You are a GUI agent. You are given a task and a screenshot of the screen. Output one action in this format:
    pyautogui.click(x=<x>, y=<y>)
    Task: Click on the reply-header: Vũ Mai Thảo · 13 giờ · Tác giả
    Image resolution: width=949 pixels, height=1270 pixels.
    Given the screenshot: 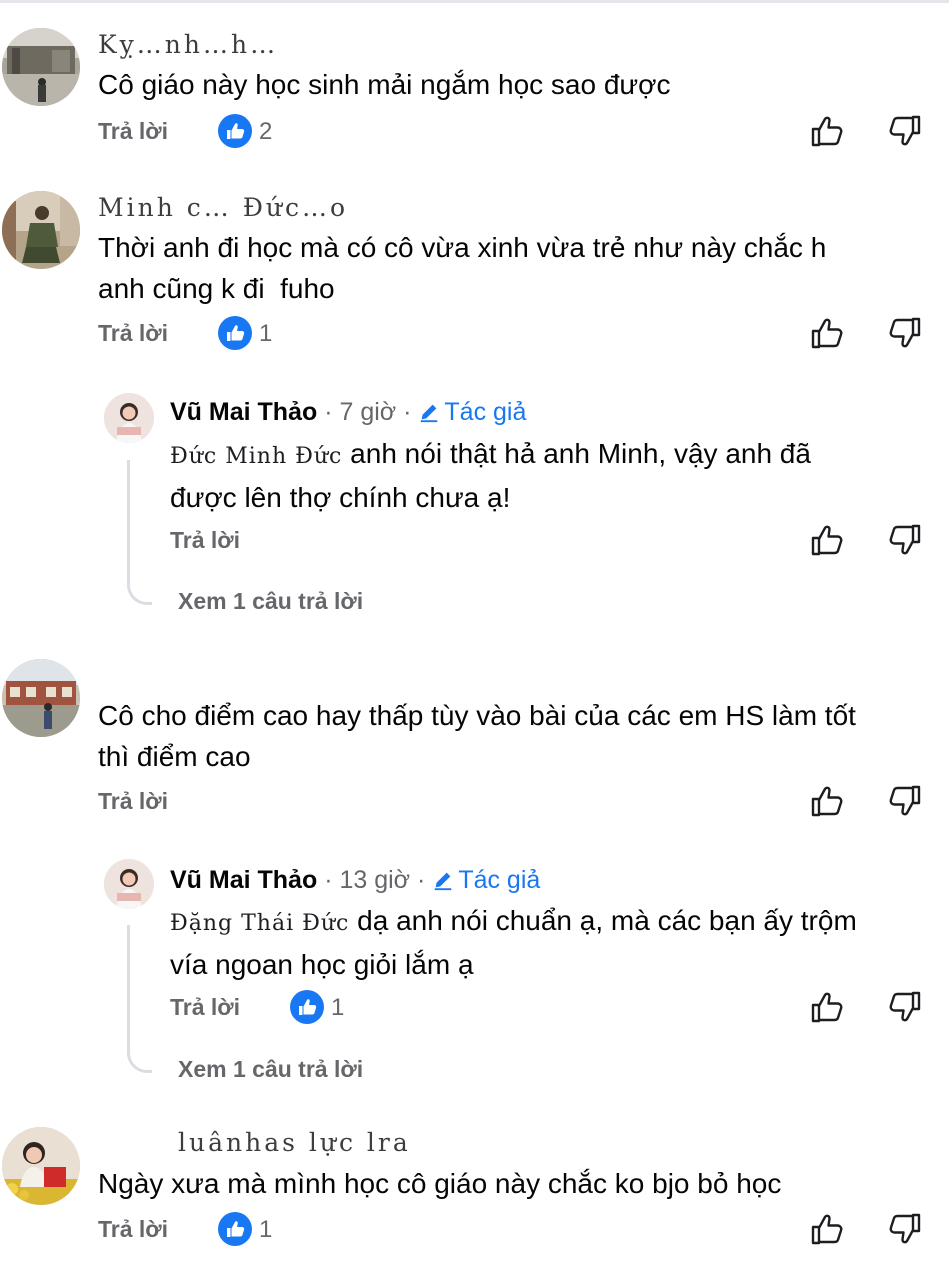 What is the action you would take?
    pyautogui.click(x=355, y=880)
    